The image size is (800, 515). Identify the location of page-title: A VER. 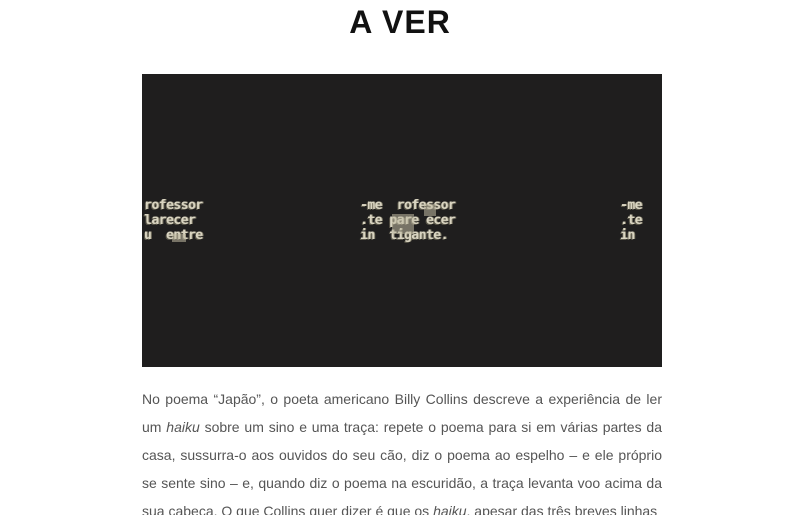
(400, 22).